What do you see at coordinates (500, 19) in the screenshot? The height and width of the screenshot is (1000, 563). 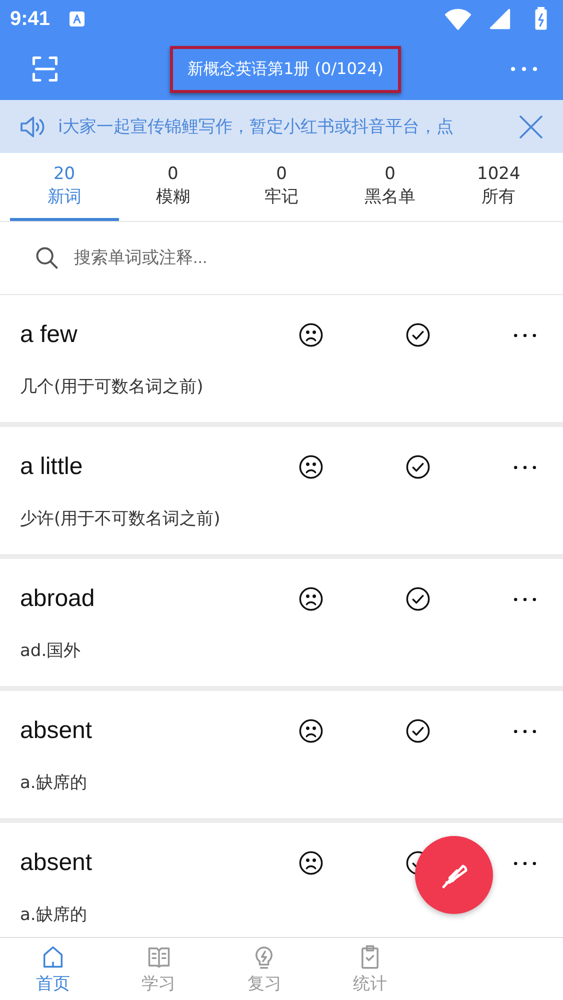 I see `signal-icon` at bounding box center [500, 19].